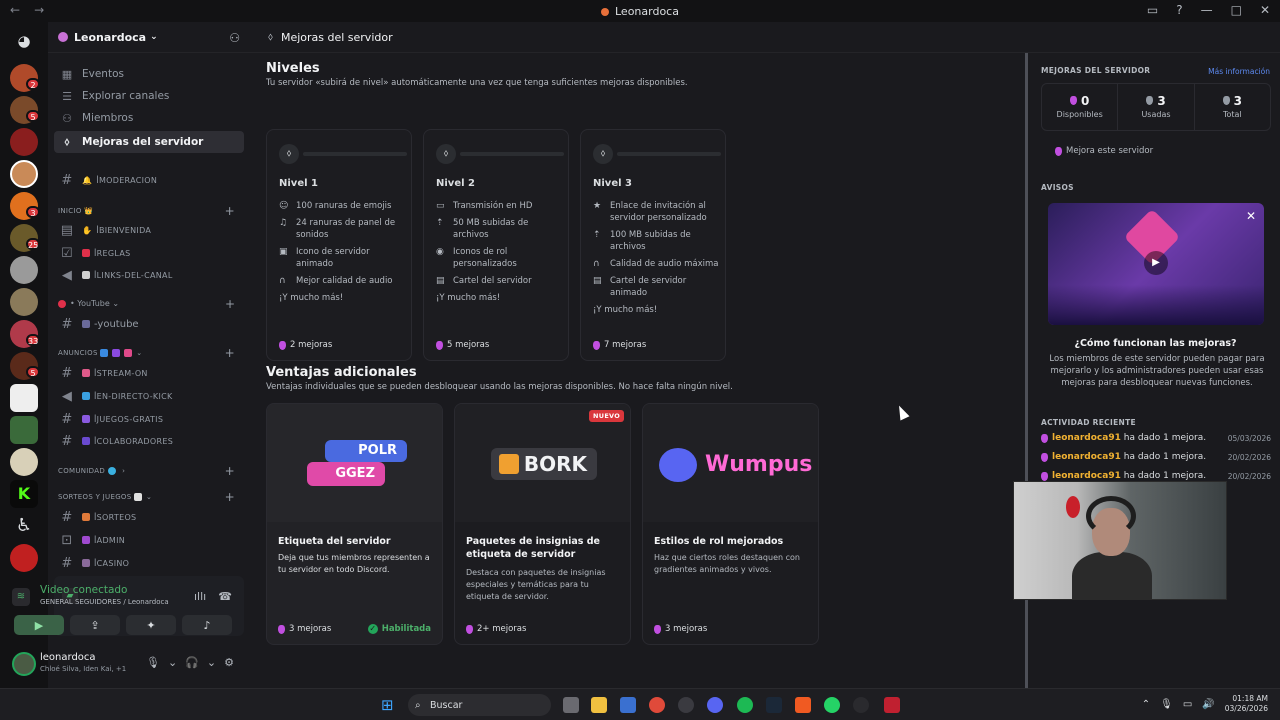 Image resolution: width=1280 pixels, height=720 pixels. Describe the element at coordinates (67, 419) in the screenshot. I see `hashtag-icon: #` at that location.